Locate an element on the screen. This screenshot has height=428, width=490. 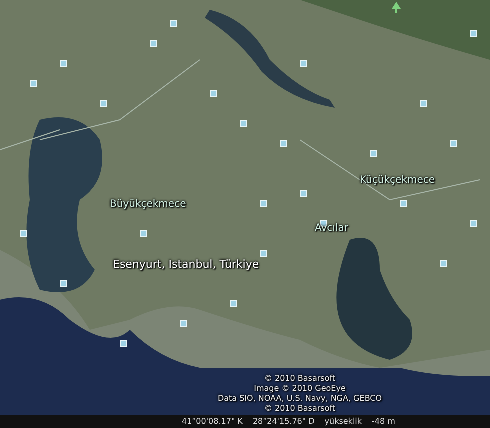
elevation-readout: -48 m is located at coordinates (384, 422).